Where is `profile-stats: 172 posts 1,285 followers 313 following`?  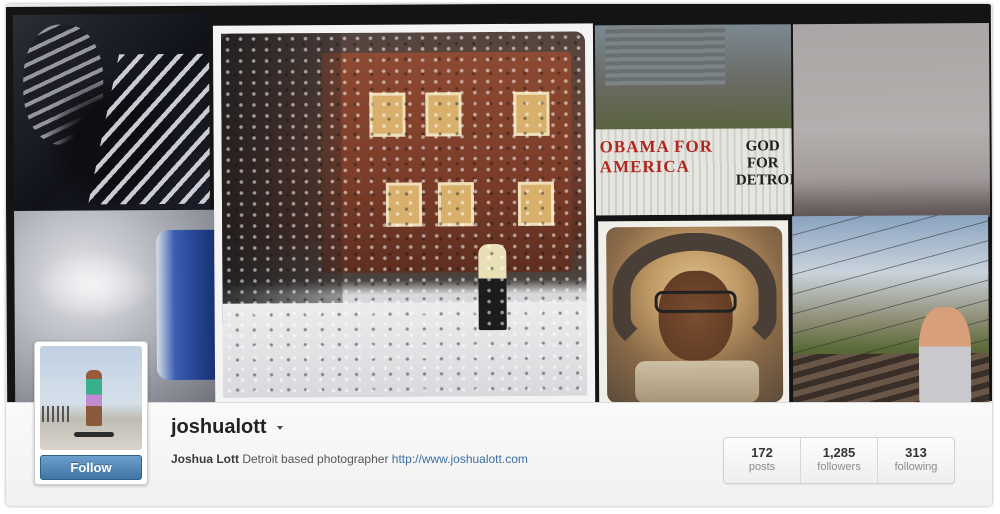
profile-stats: 172 posts 1,285 followers 313 following is located at coordinates (839, 460).